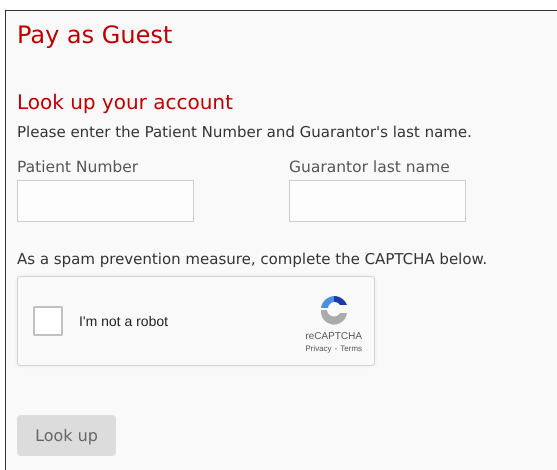  I want to click on instructions-text: Please enter the Patient Number and Guarantor's last name., so click(245, 132).